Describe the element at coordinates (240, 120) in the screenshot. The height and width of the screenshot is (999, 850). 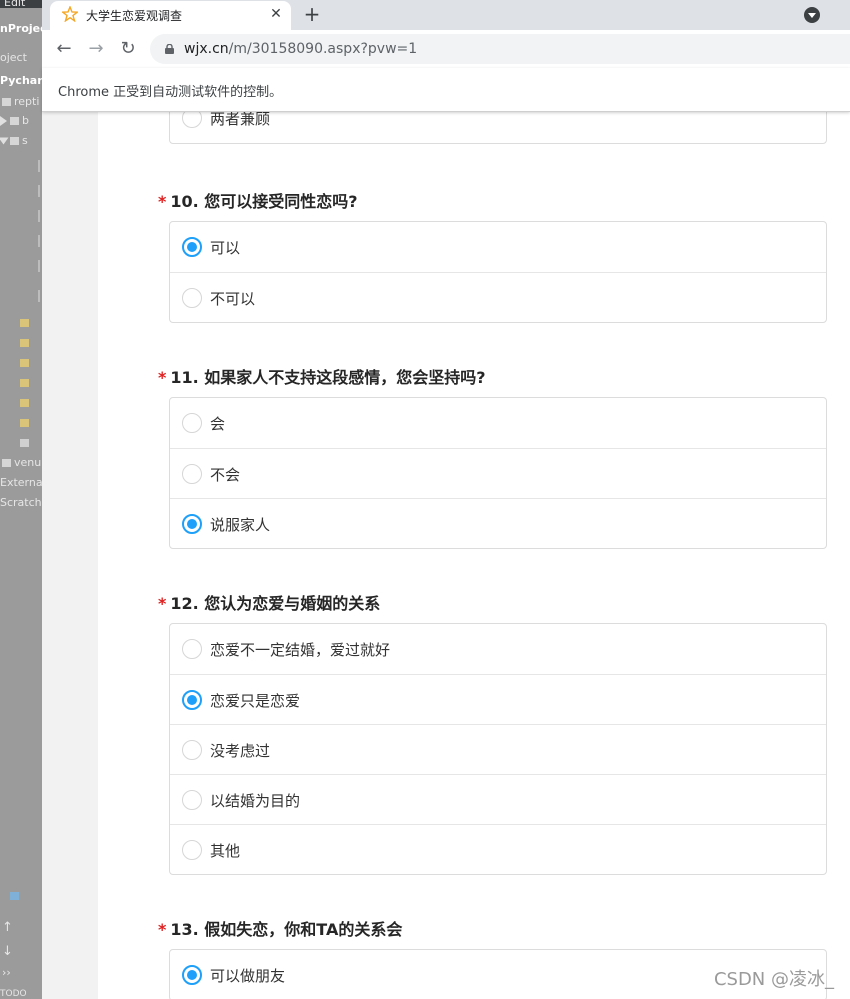
I see `option-label: 两者兼顾` at that location.